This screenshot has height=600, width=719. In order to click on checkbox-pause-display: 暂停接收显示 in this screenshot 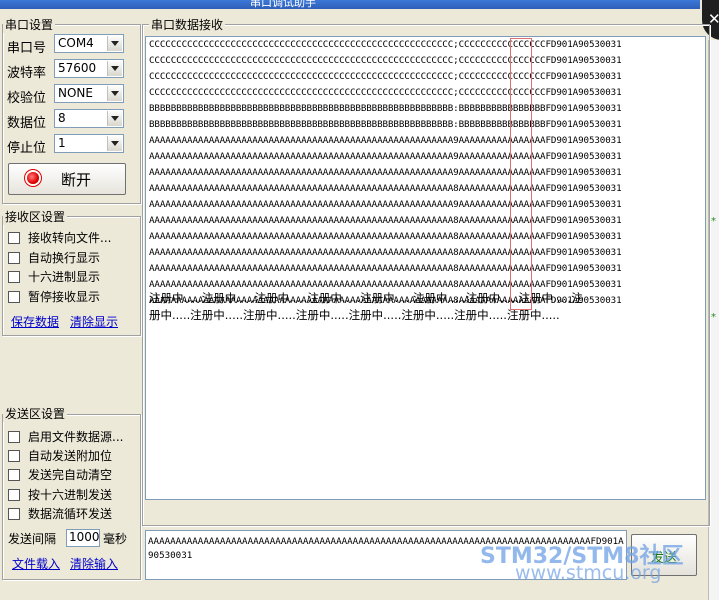, I will do `click(54, 296)`.